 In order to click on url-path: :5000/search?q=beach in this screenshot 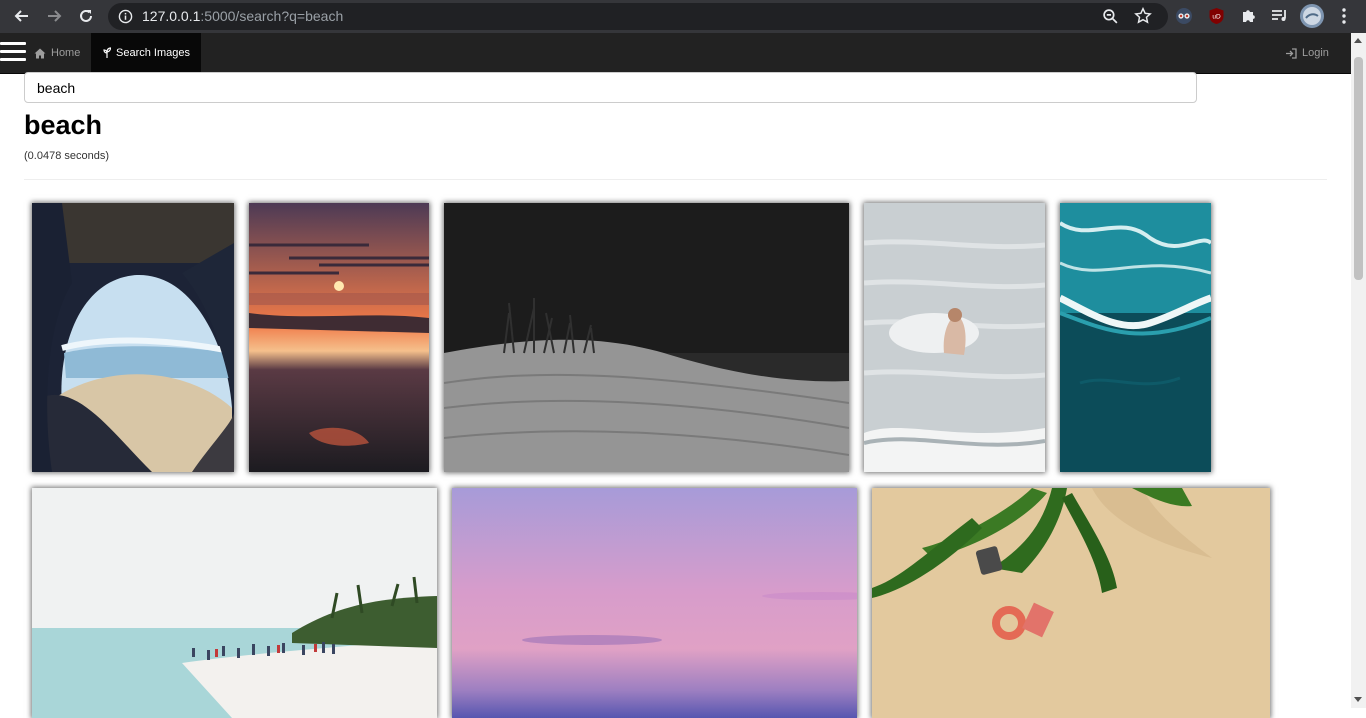, I will do `click(272, 16)`.